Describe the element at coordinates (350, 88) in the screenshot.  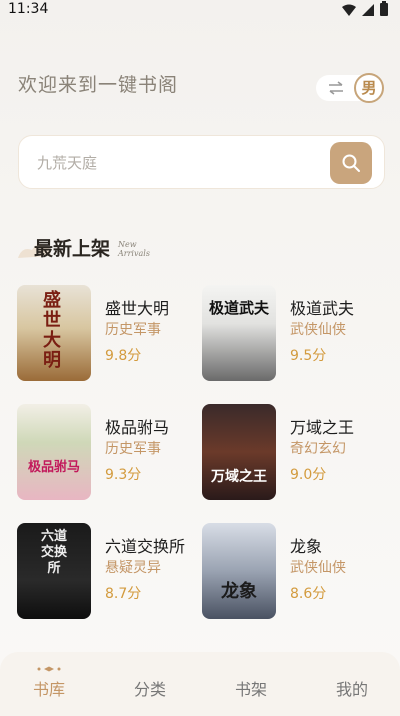
I see `gender-toggle: 男` at that location.